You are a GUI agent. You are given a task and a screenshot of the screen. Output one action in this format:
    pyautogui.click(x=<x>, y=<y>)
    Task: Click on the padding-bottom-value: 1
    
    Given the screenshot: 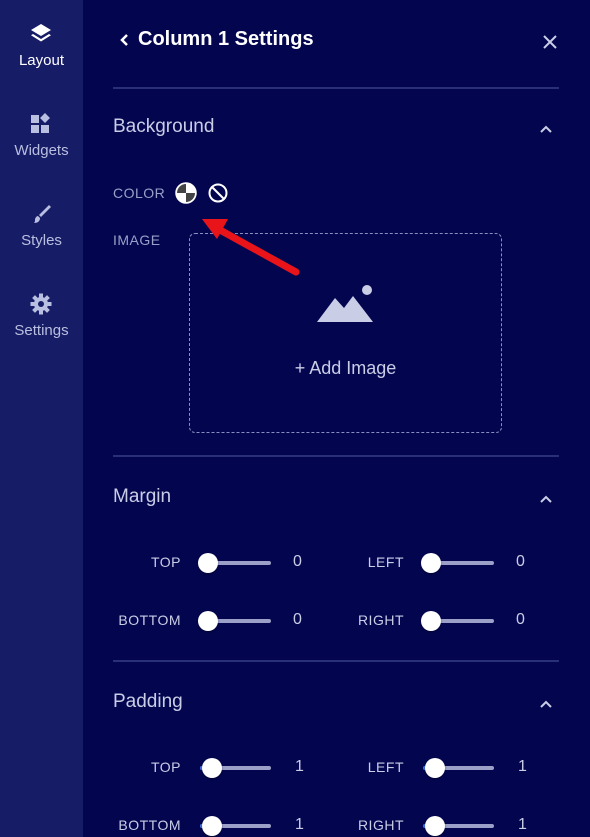 What is the action you would take?
    pyautogui.click(x=299, y=824)
    